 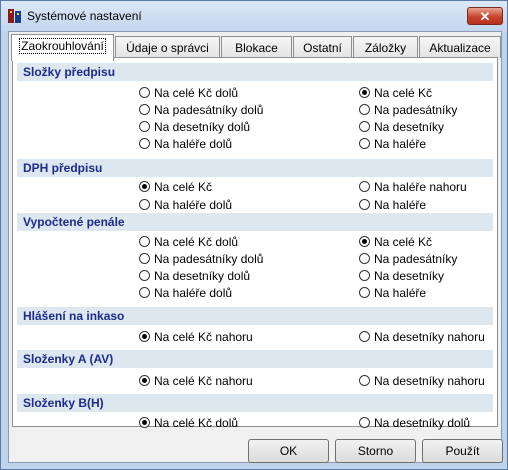 I want to click on tab-label: Zaokrouhlování, so click(x=62, y=46).